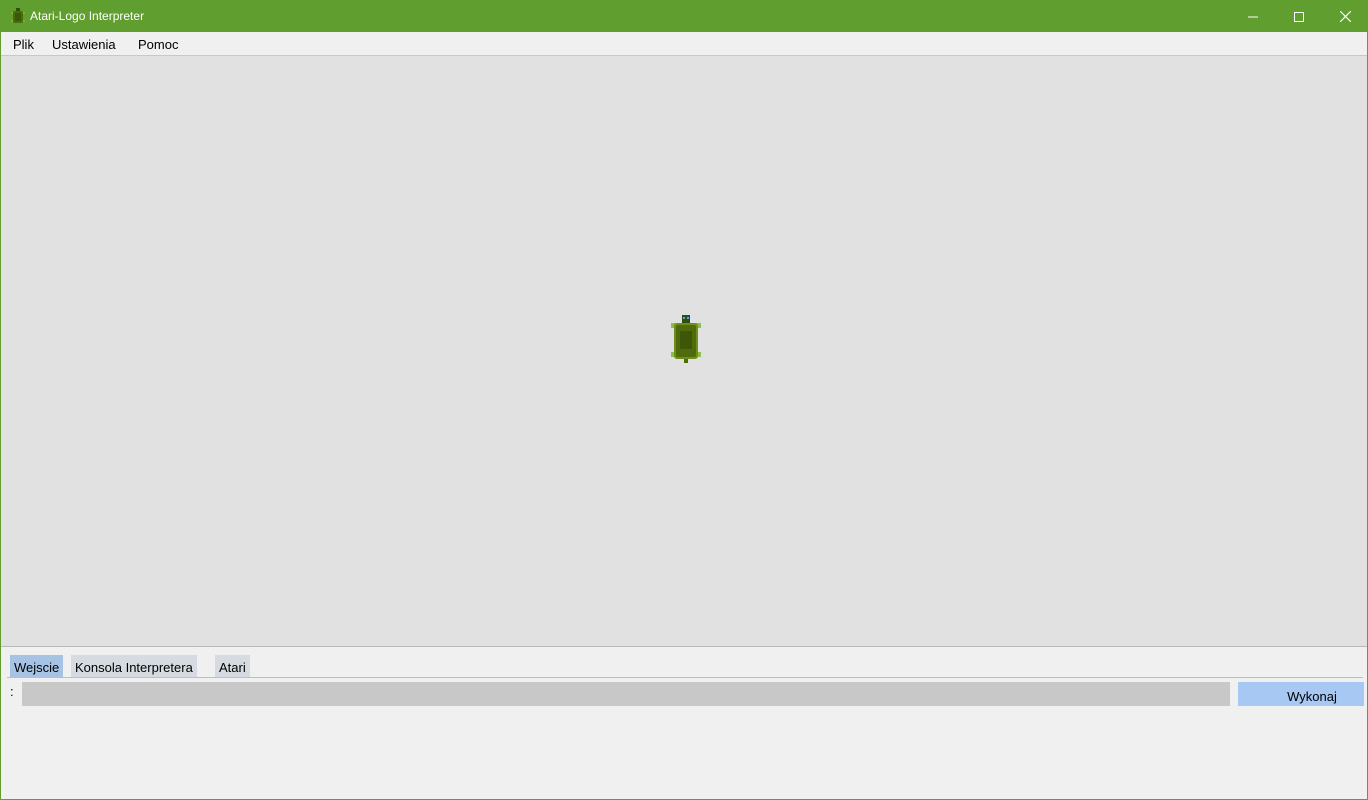  I want to click on tab-interpreter-console: Konsola Interpretera, so click(134, 666).